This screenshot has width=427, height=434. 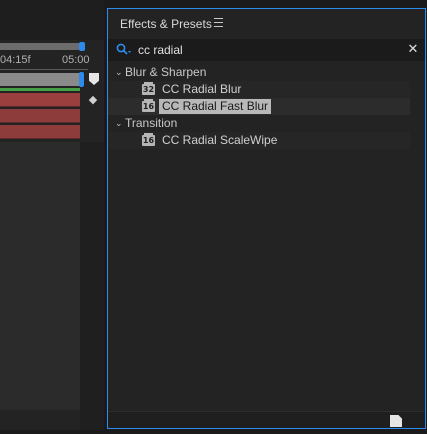 I want to click on effect-label: CC Radial ScaleWipe, so click(x=220, y=140).